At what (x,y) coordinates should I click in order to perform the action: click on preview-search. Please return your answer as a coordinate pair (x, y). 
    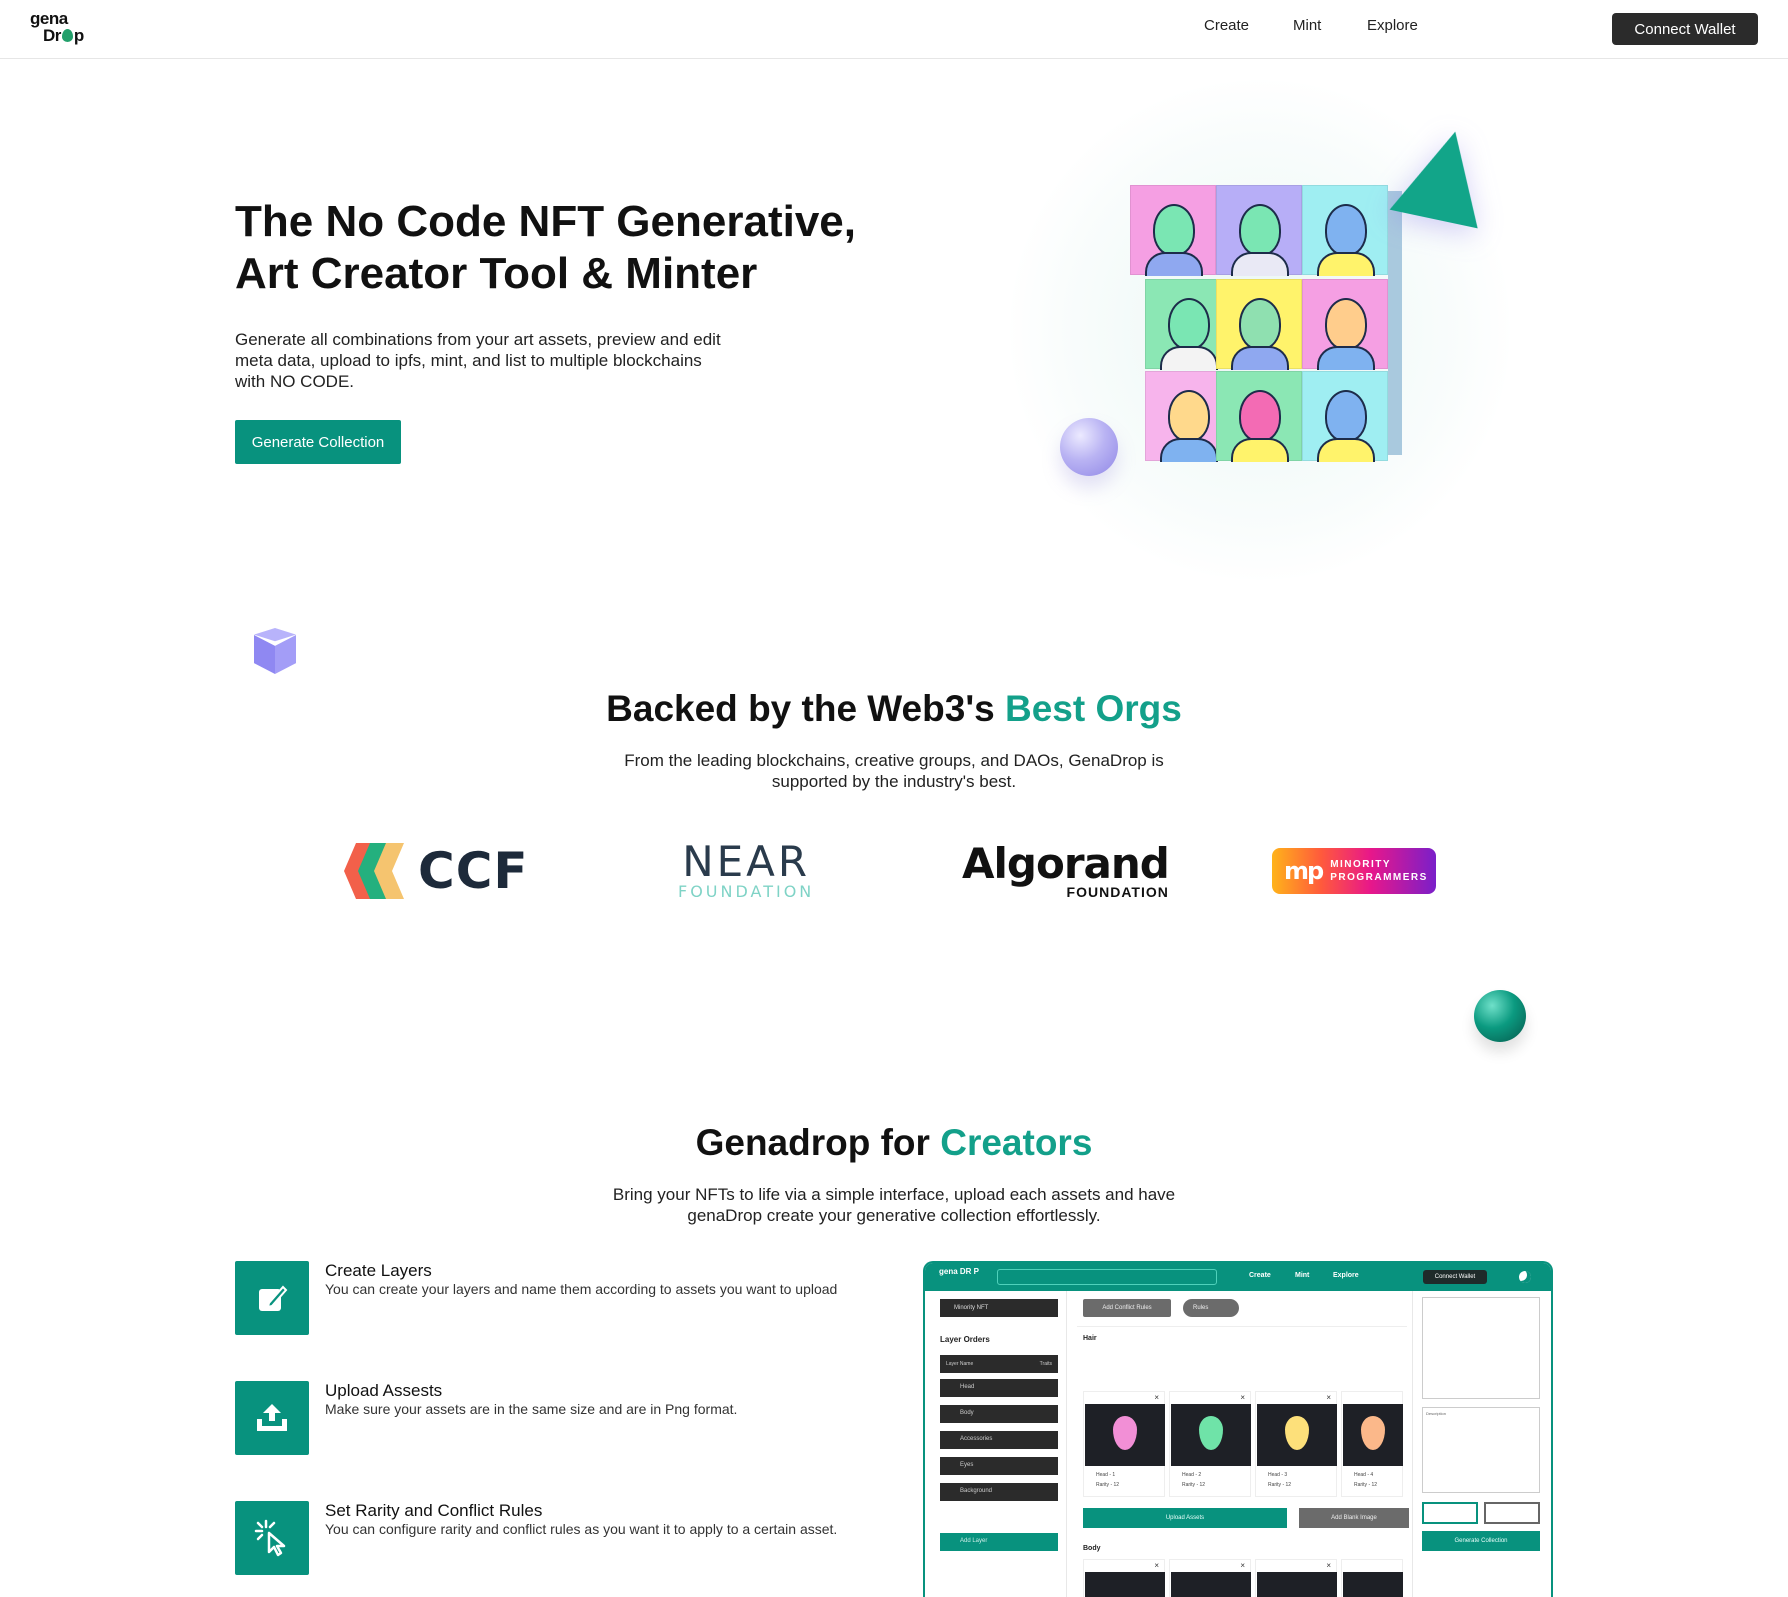
    Looking at the image, I should click on (1107, 1277).